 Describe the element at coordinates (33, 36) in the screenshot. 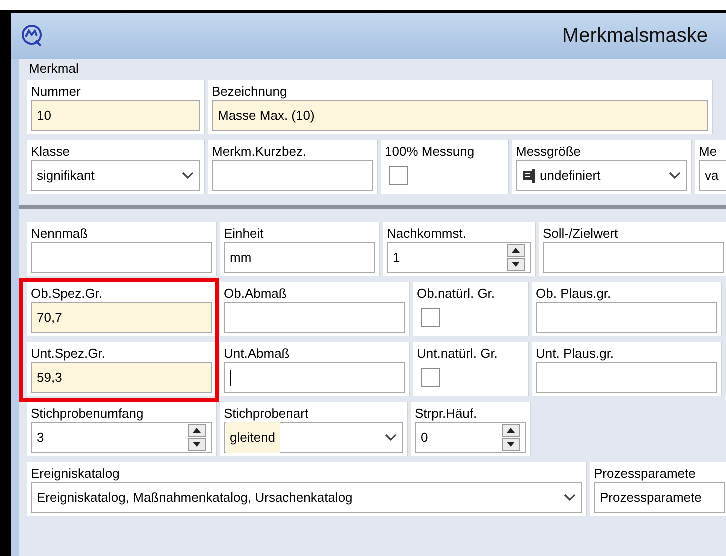

I see `app-logo-icon` at that location.